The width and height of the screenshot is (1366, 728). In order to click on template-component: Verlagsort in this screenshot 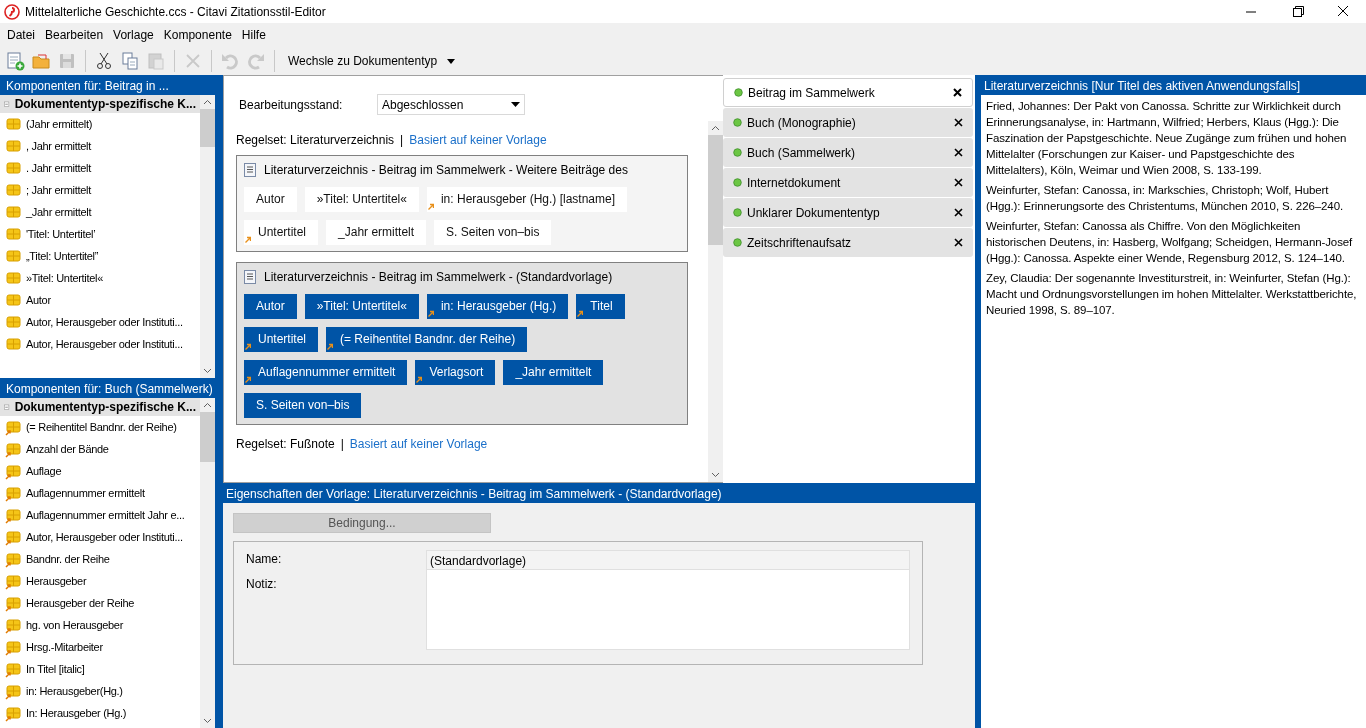, I will do `click(455, 372)`.